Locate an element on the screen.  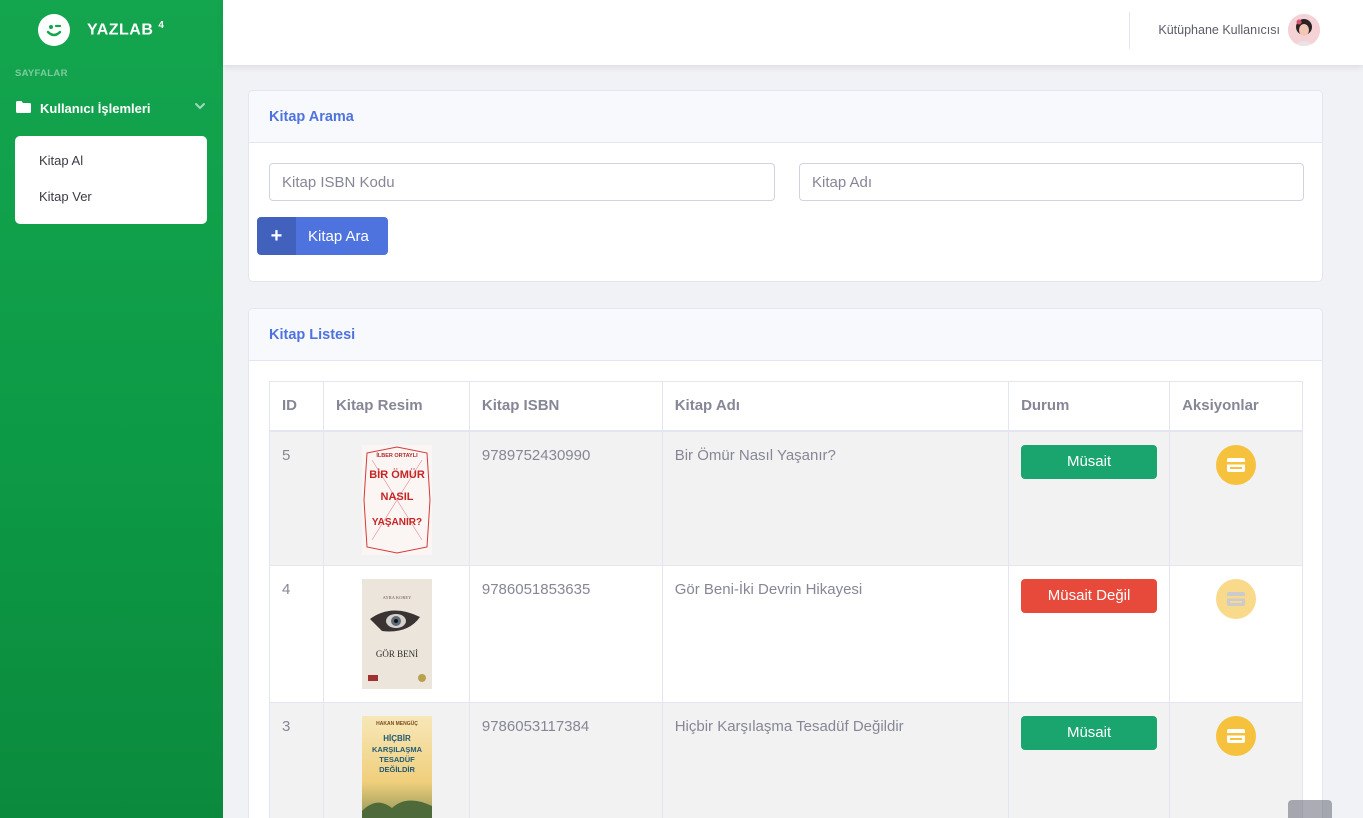
search-card-header: Kitap Arama is located at coordinates (785, 117).